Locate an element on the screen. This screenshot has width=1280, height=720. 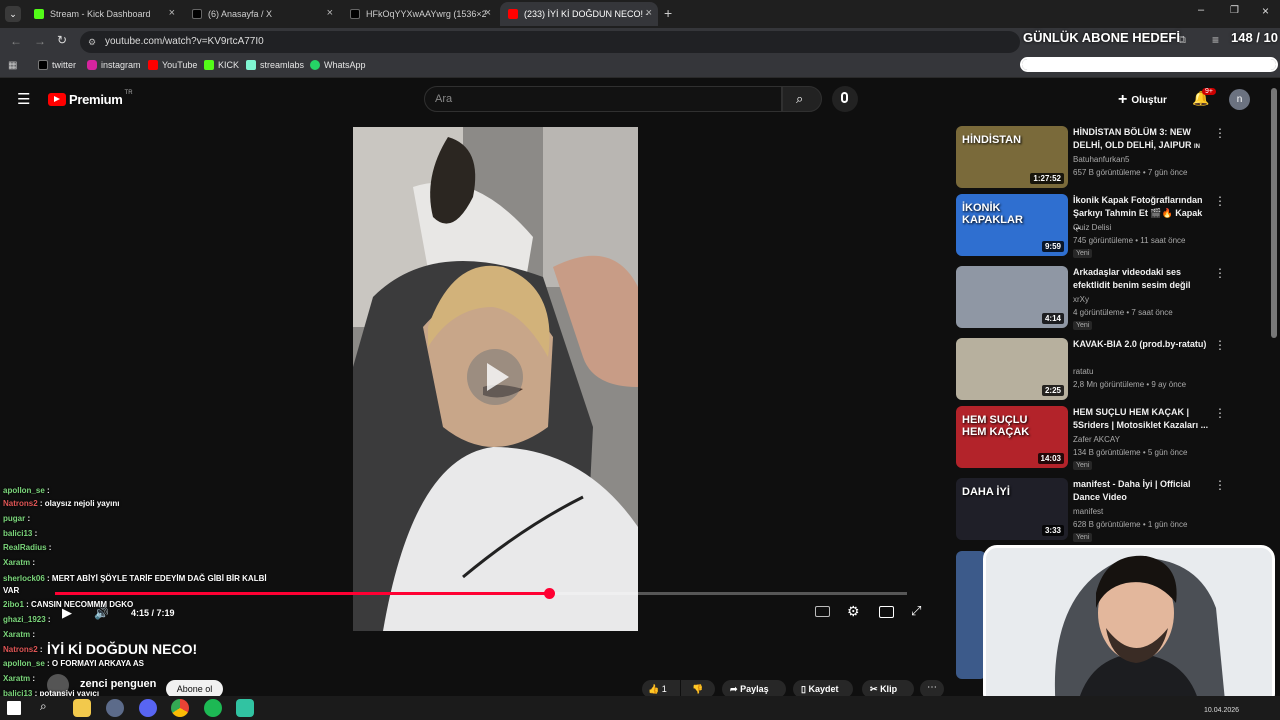
tab-youtube: (233) İYİ Kİ DOĞDUN NECO! - Y × is located at coordinates (579, 14).